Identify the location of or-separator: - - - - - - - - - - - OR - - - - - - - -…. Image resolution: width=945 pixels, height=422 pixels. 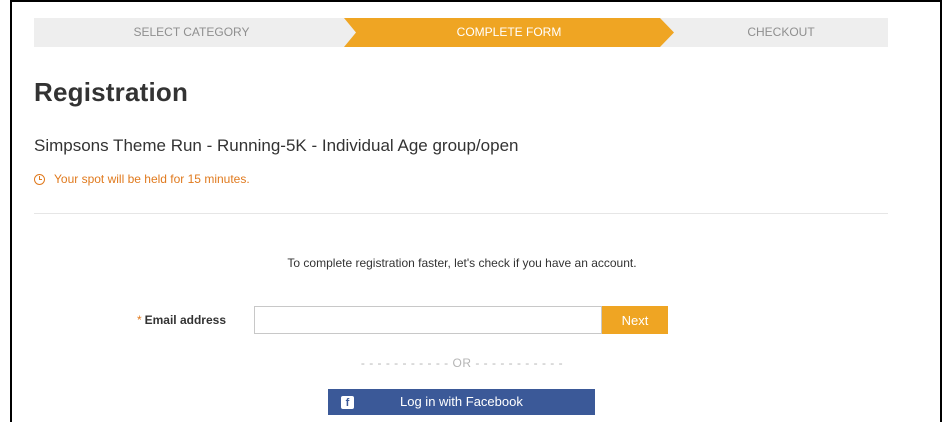
(462, 363).